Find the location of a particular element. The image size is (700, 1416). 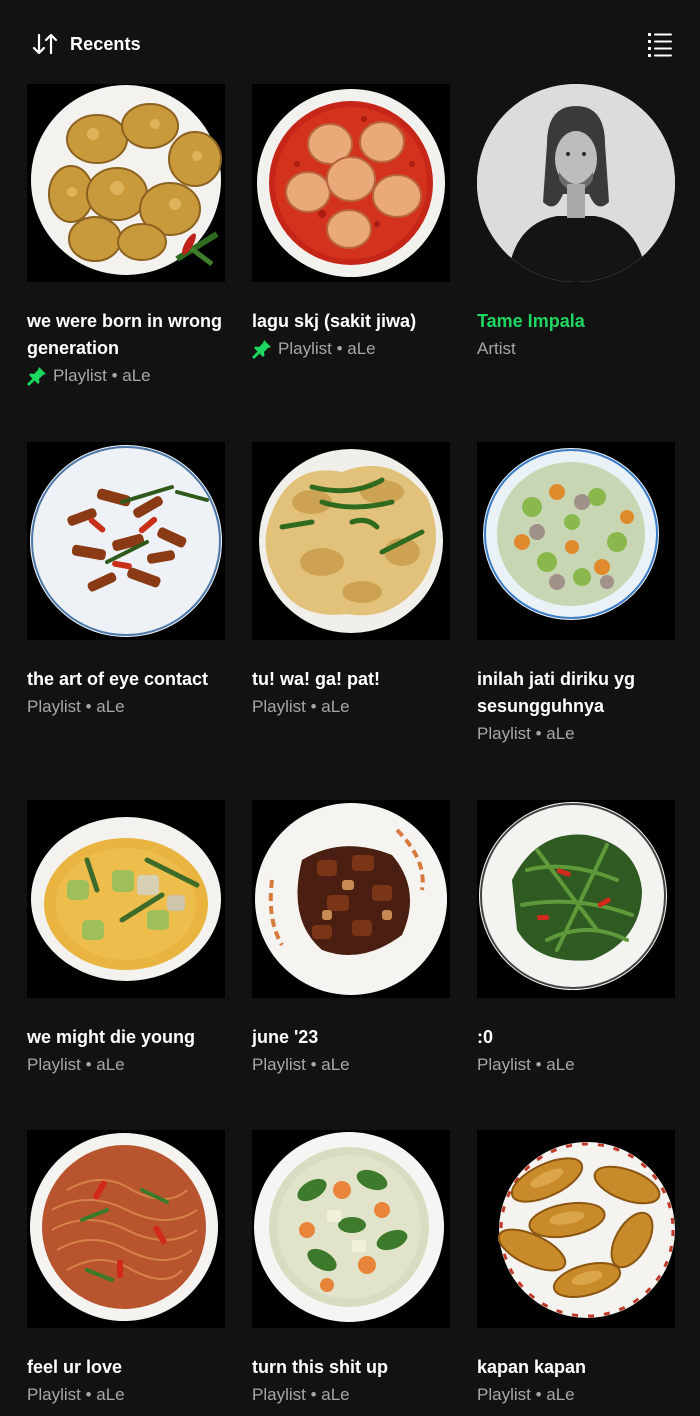

item-subtitle: Artist is located at coordinates (576, 348).